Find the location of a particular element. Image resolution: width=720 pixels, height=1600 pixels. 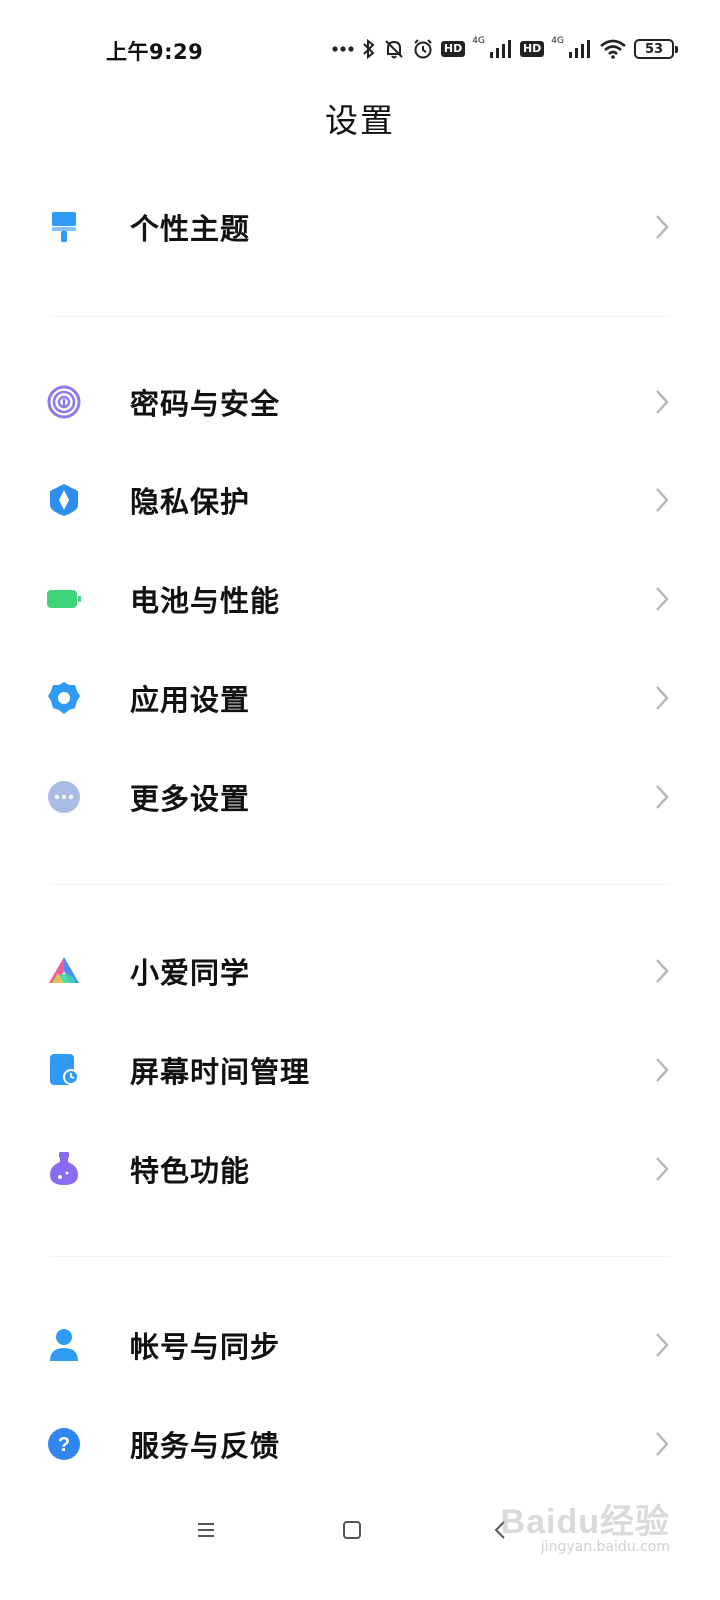

menu-icon is located at coordinates (206, 1530).